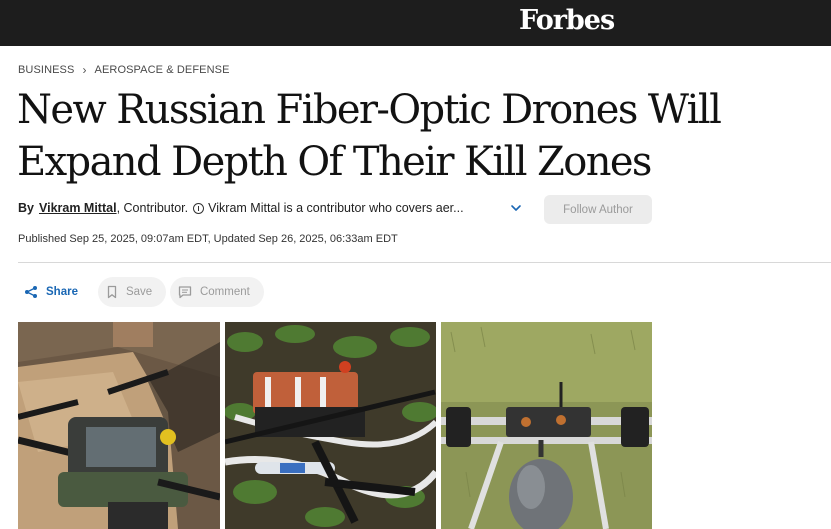 The height and width of the screenshot is (529, 831). I want to click on author-link: Vikram Mittal, so click(78, 208).